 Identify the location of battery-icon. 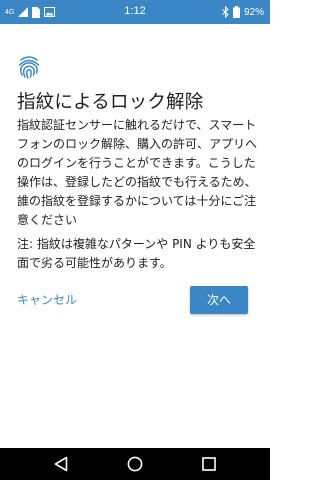
(236, 12).